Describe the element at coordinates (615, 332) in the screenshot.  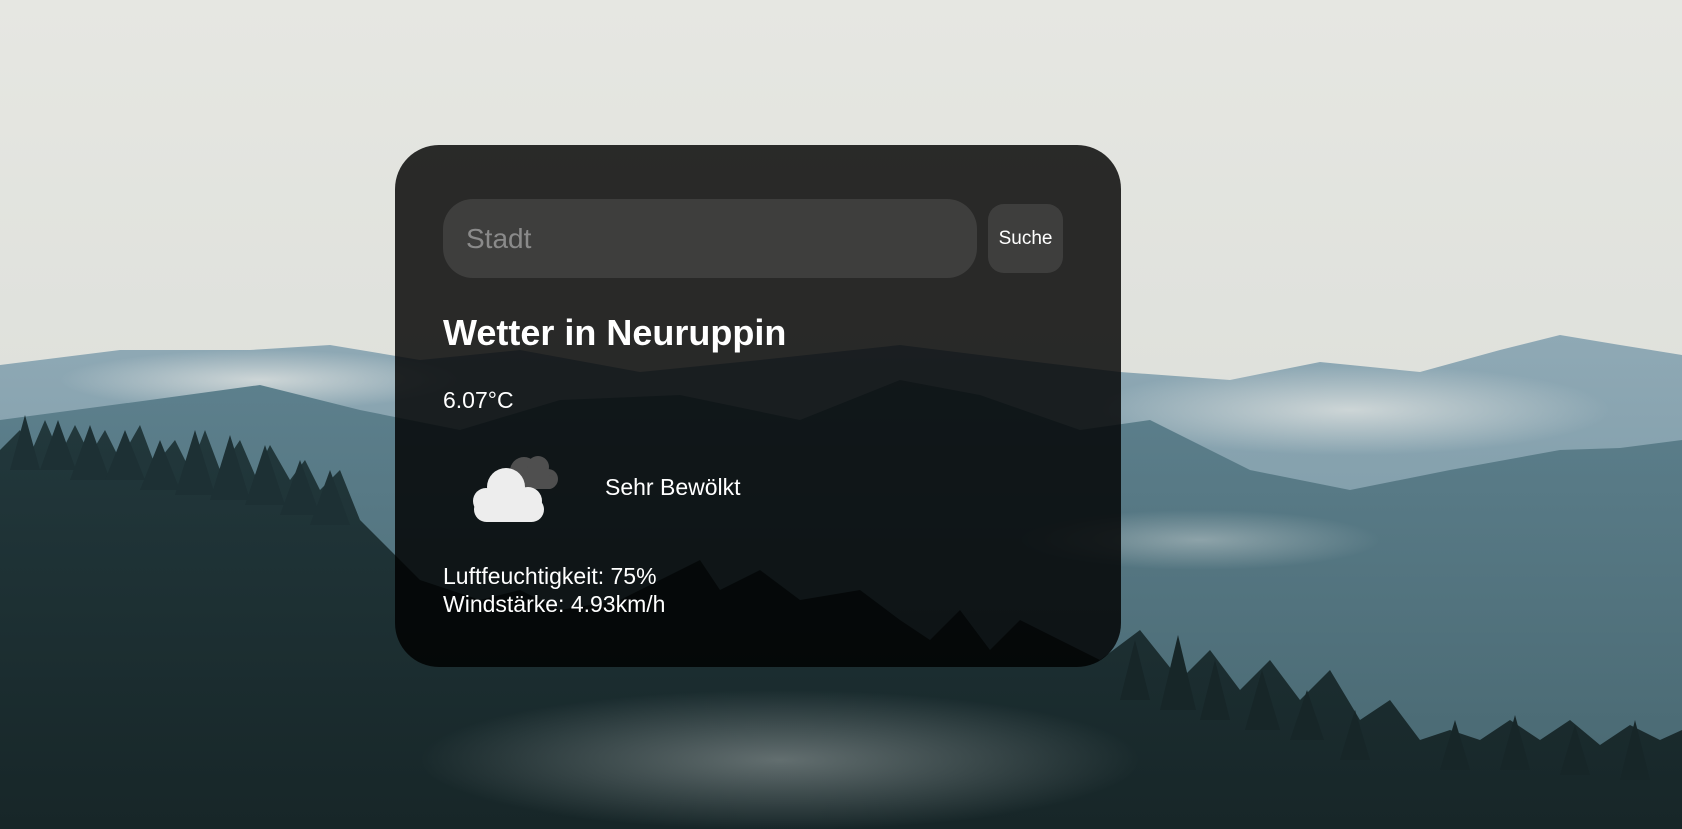
I see `city-title: Wetter in Neuruppin` at that location.